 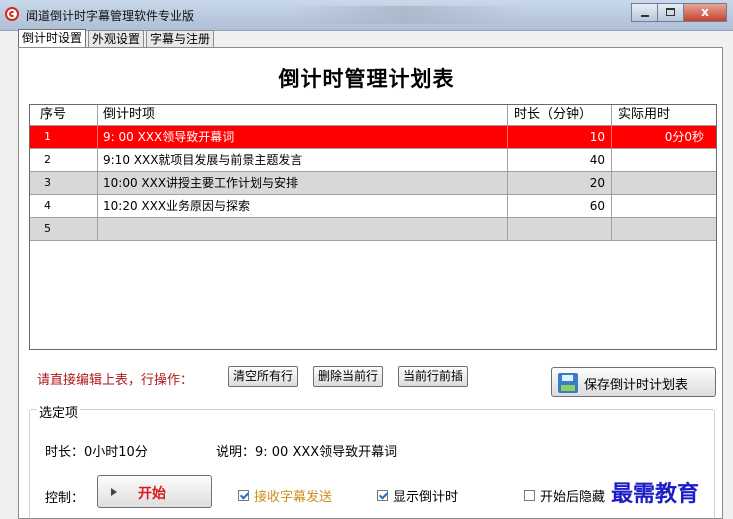 I want to click on hide-after-start-label: 开始后隐藏, so click(x=573, y=497).